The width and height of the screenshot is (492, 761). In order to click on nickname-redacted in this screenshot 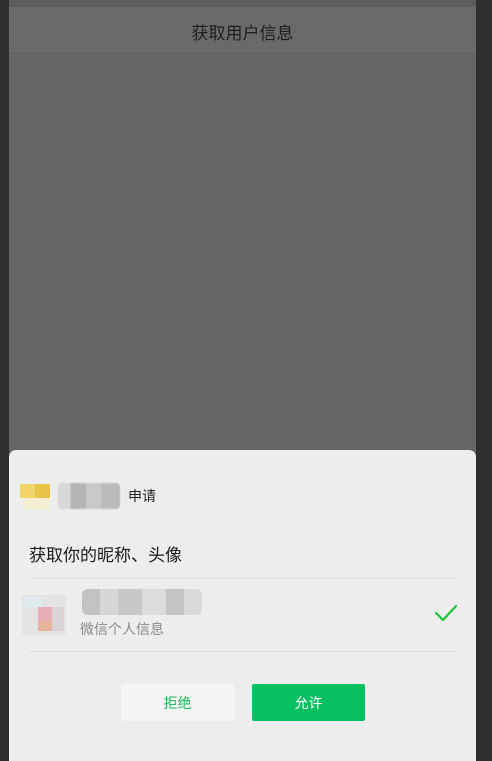, I will do `click(142, 602)`.